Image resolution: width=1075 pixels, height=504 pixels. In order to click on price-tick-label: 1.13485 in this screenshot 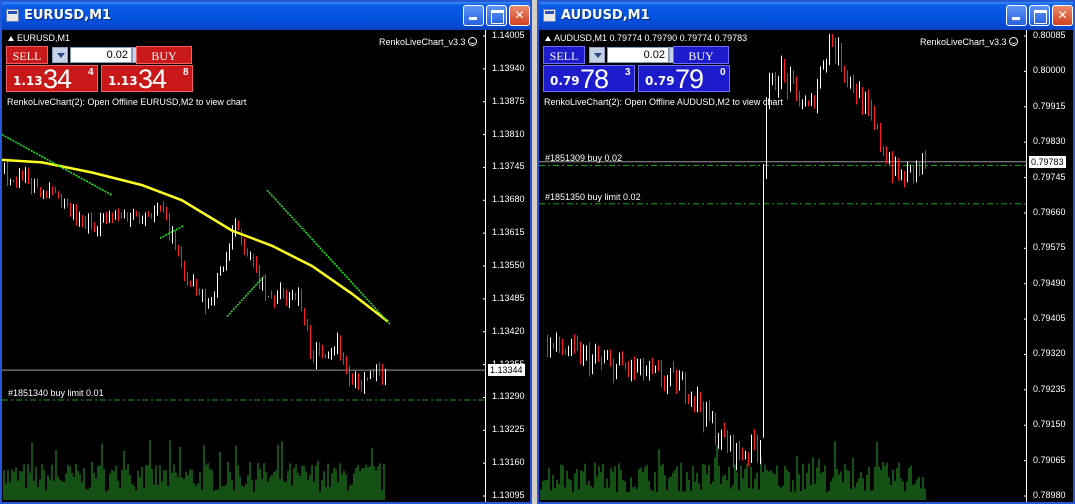, I will do `click(508, 297)`.